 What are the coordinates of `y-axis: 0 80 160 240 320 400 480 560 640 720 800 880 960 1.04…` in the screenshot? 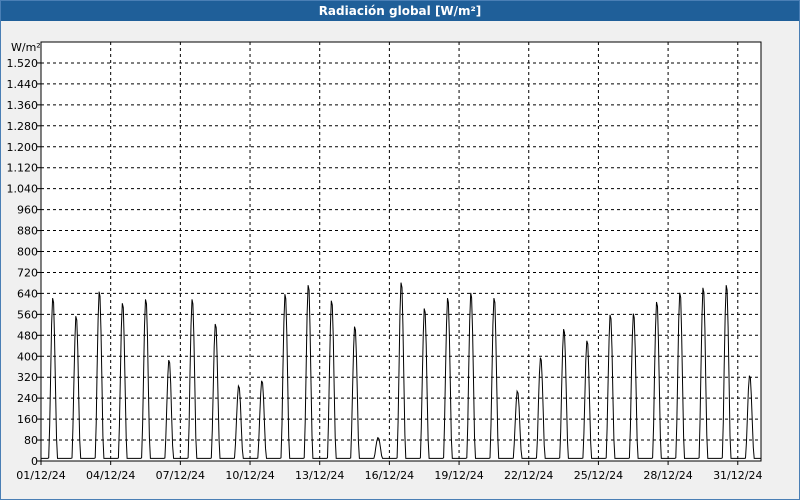 It's located at (24, 262).